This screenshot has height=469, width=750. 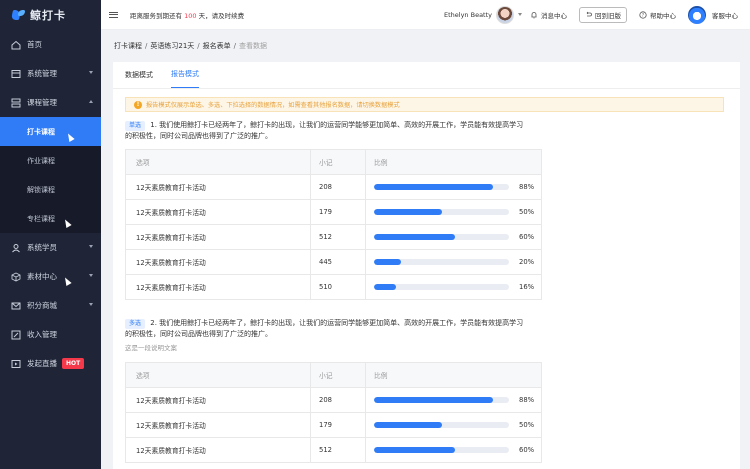 What do you see at coordinates (333, 236) in the screenshot?
I see `table-row: 12天素质教育打卡活动 512 60%` at bounding box center [333, 236].